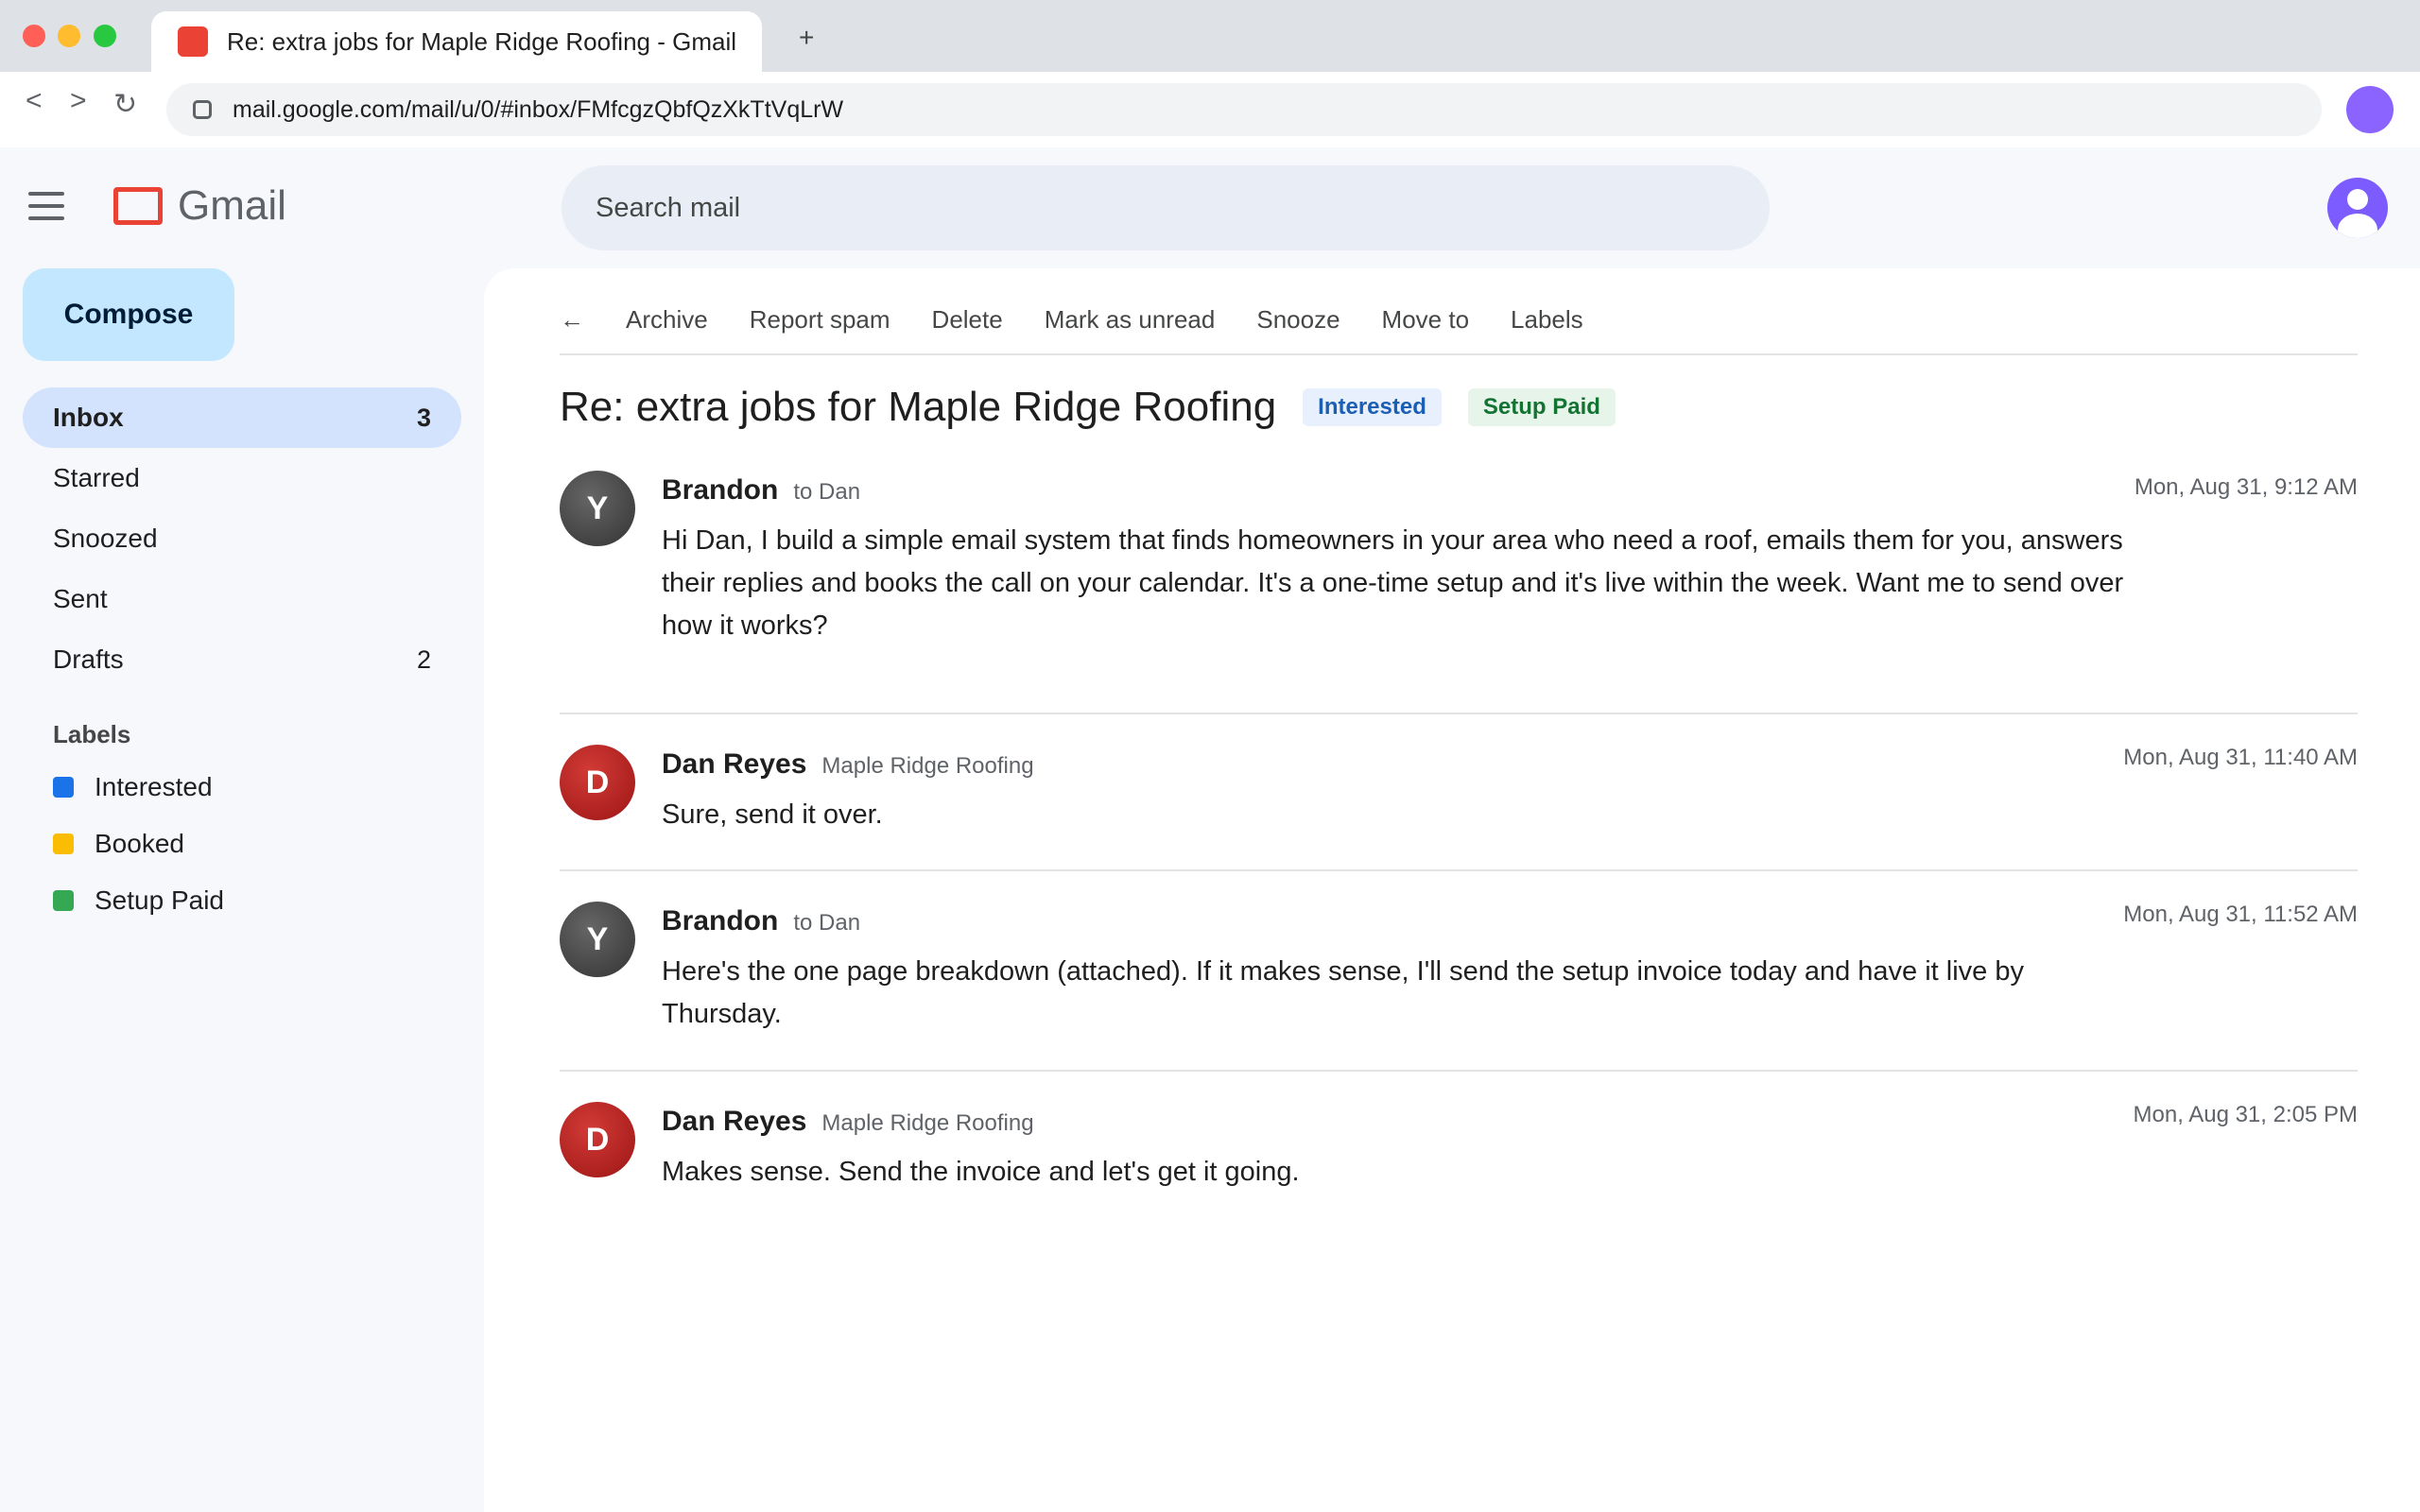  I want to click on message-time: Mon, Aug 31, 11:52 AM, so click(2240, 914).